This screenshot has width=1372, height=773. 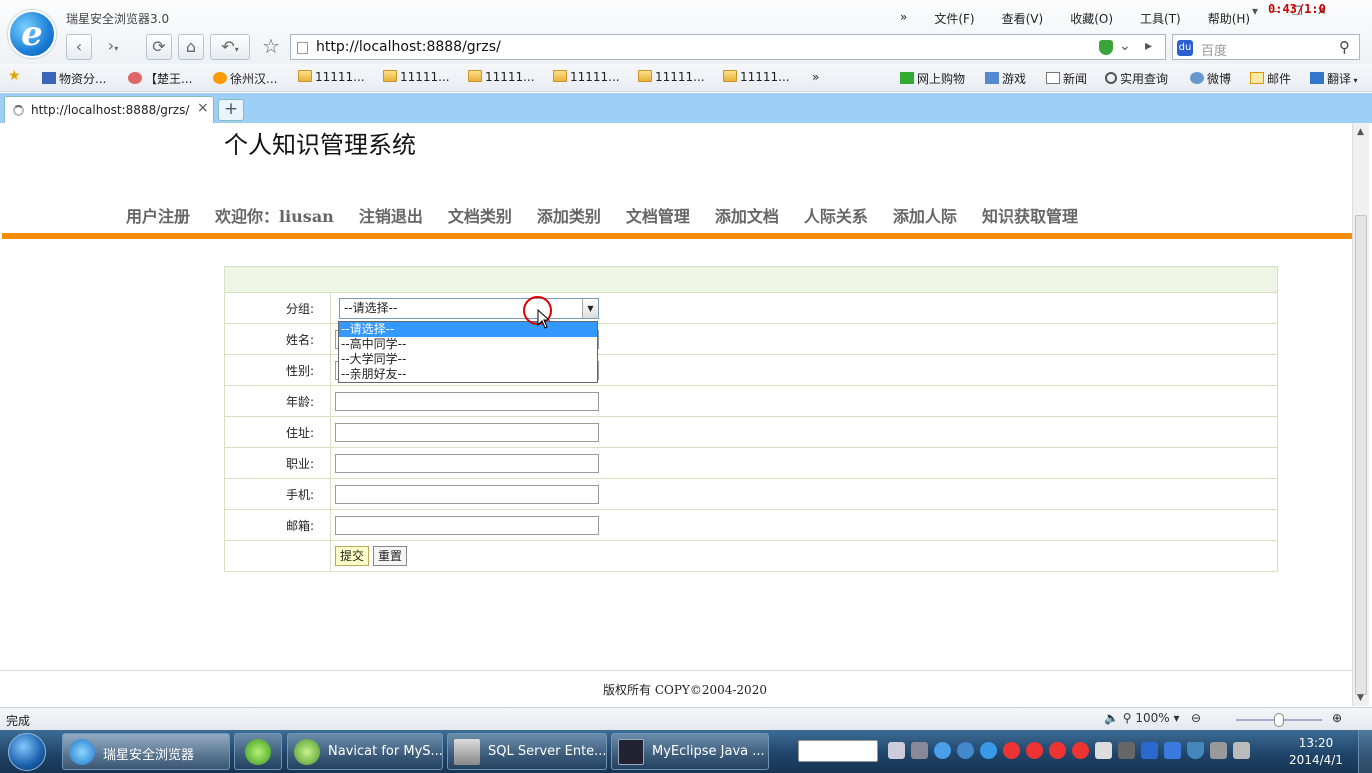 I want to click on shirt-icon: ▾, so click(x=1255, y=11).